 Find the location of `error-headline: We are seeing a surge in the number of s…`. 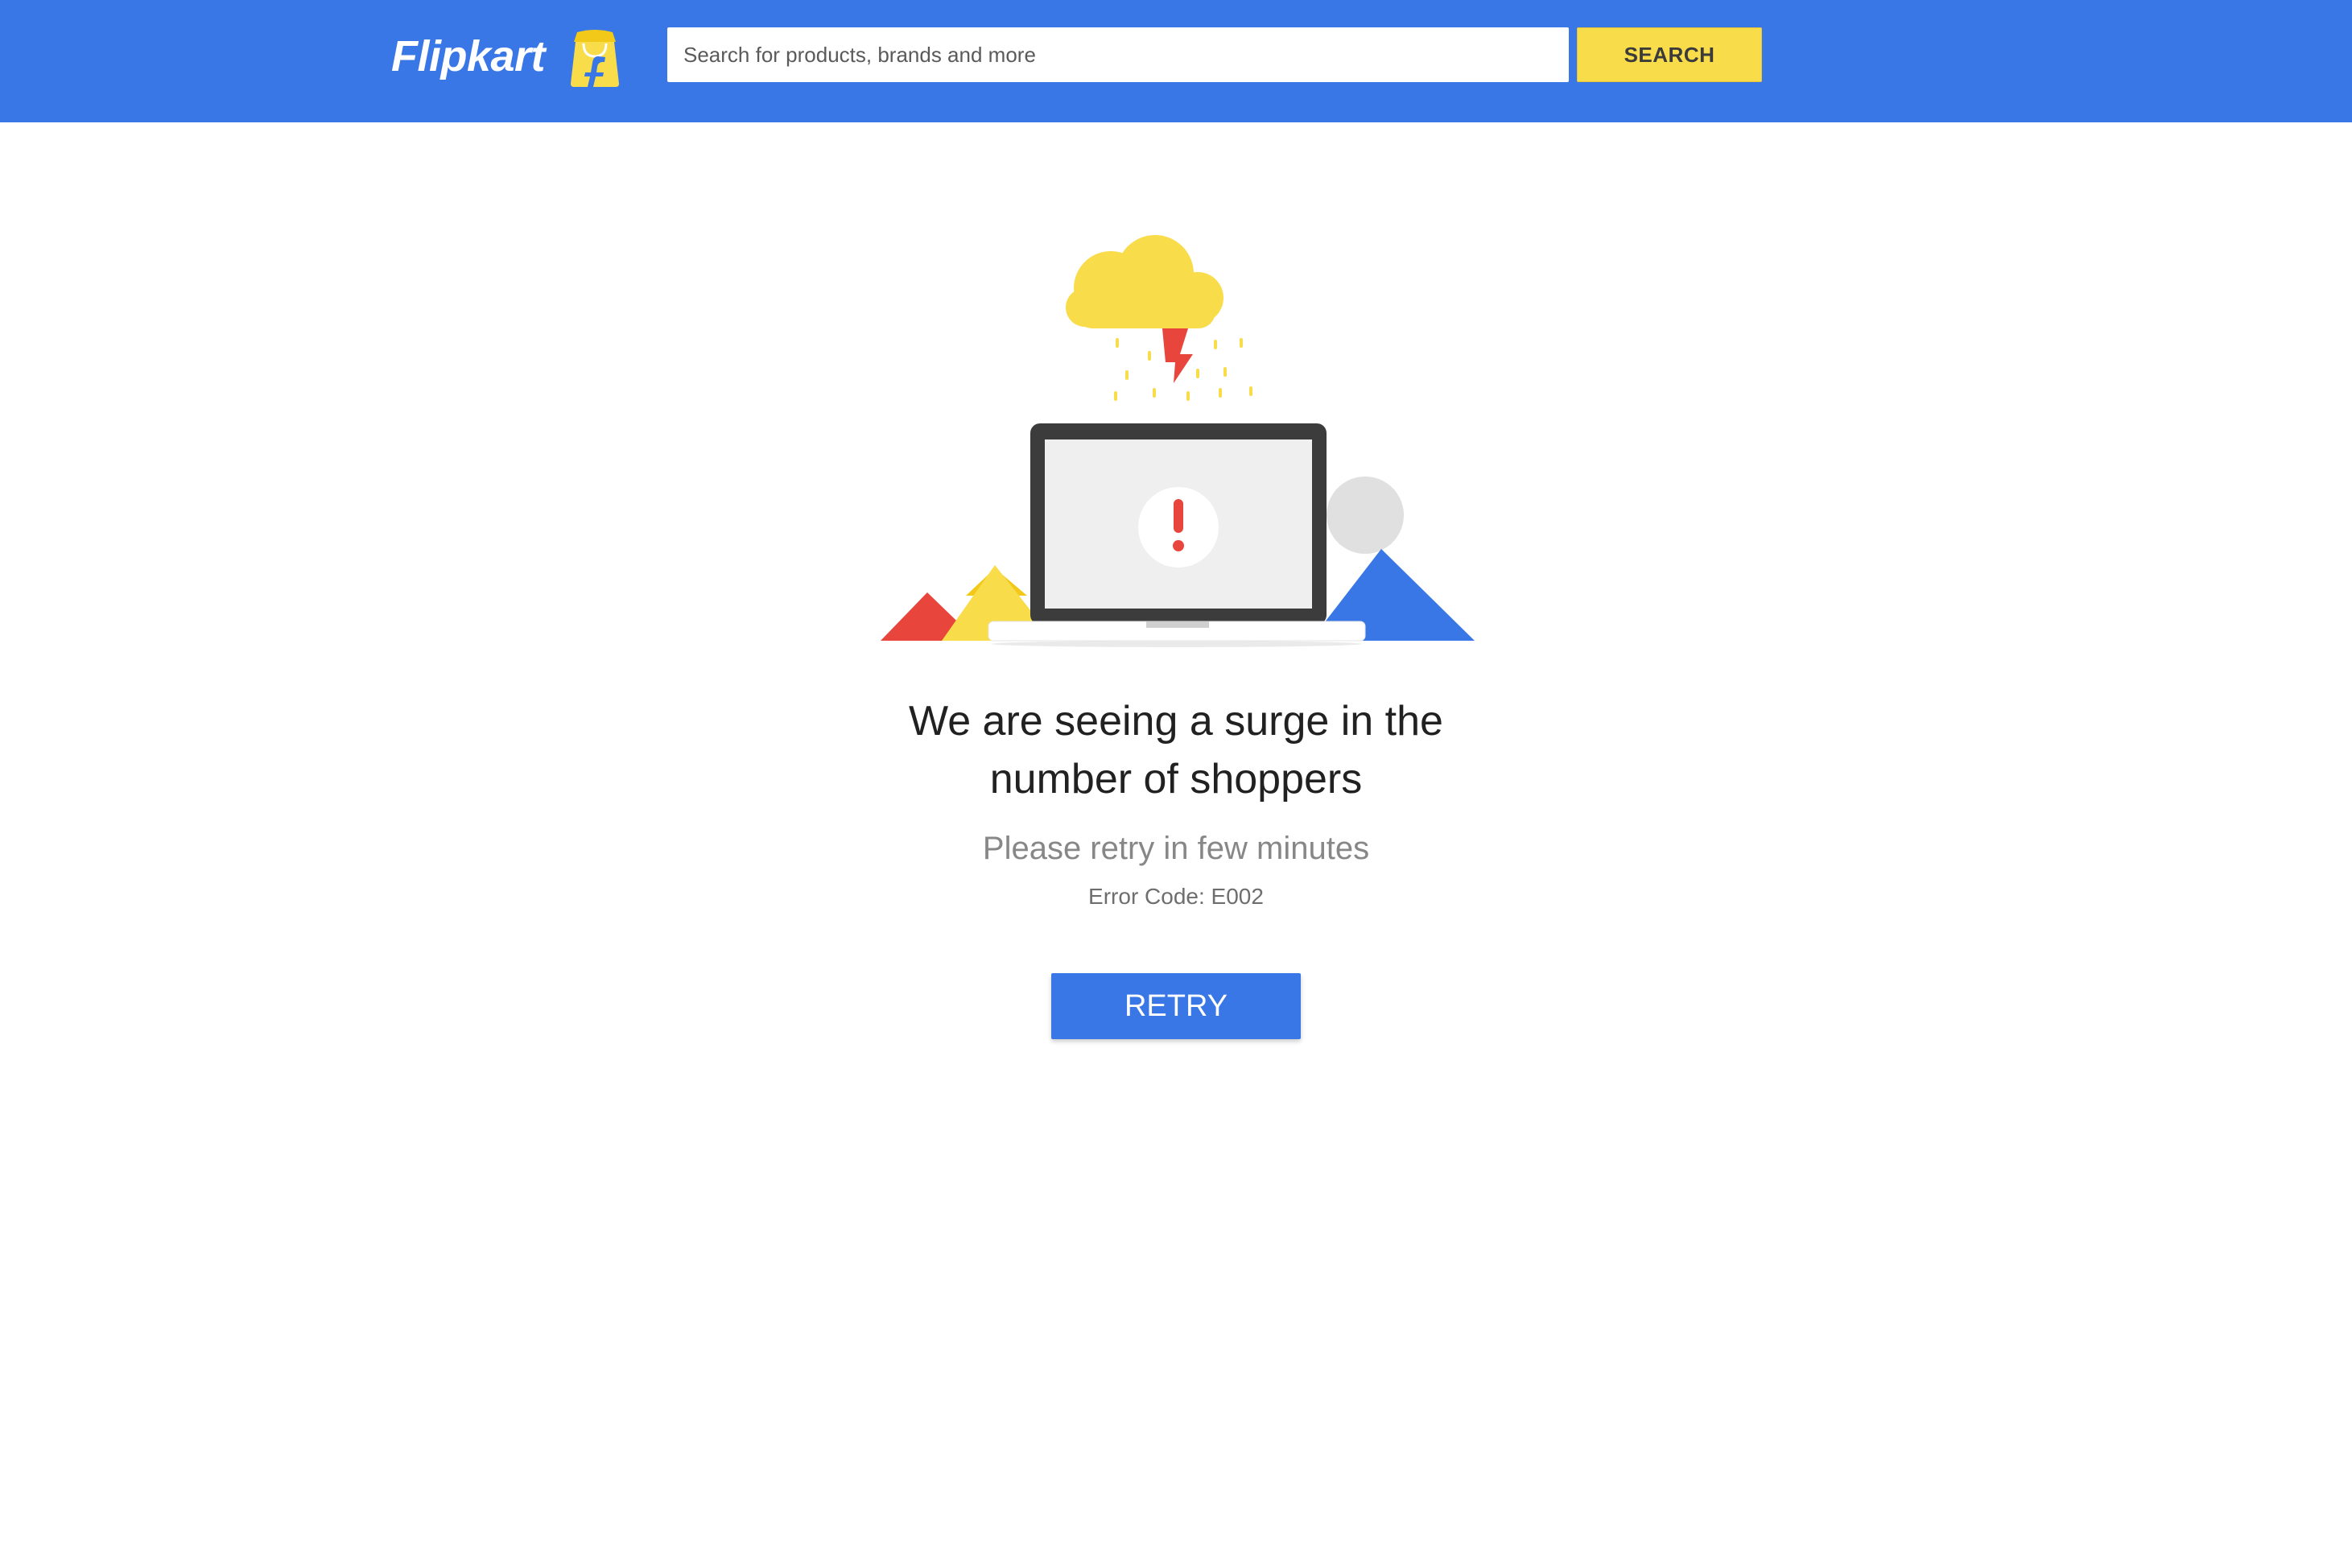

error-headline: We are seeing a surge in the number of s… is located at coordinates (1176, 750).